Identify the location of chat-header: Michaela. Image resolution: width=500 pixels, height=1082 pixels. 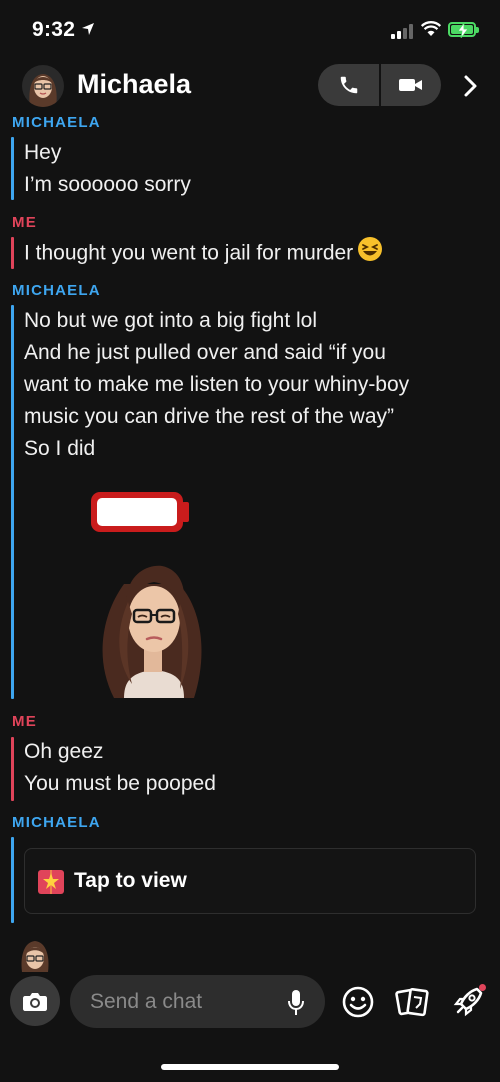
(250, 86).